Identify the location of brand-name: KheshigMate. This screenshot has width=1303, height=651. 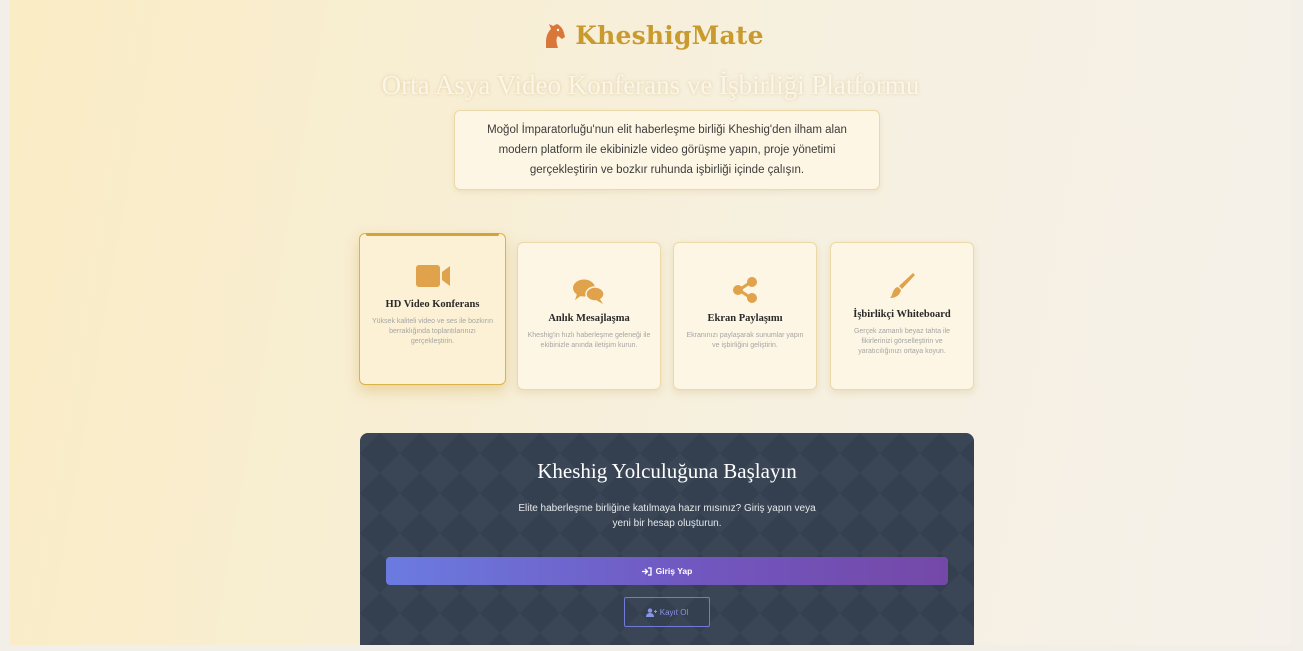
(669, 35).